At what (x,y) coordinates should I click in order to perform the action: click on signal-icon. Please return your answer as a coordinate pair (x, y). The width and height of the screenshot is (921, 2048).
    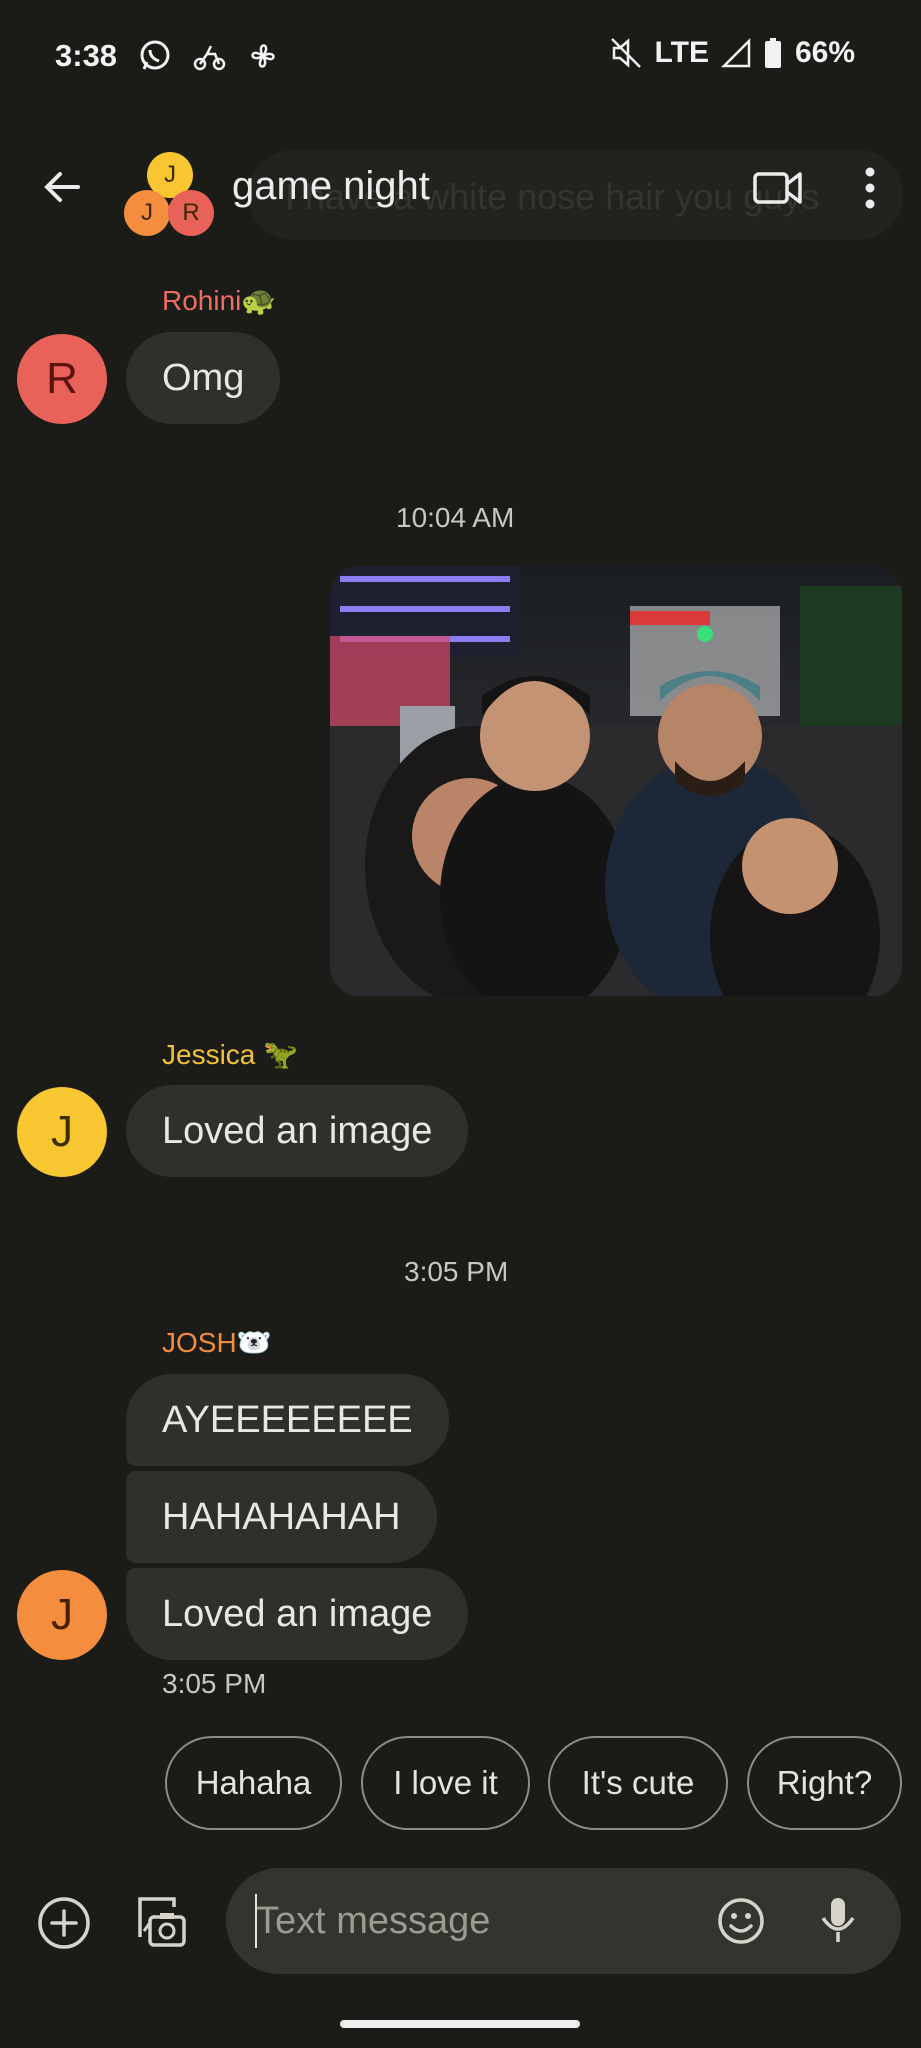
    Looking at the image, I should click on (735, 53).